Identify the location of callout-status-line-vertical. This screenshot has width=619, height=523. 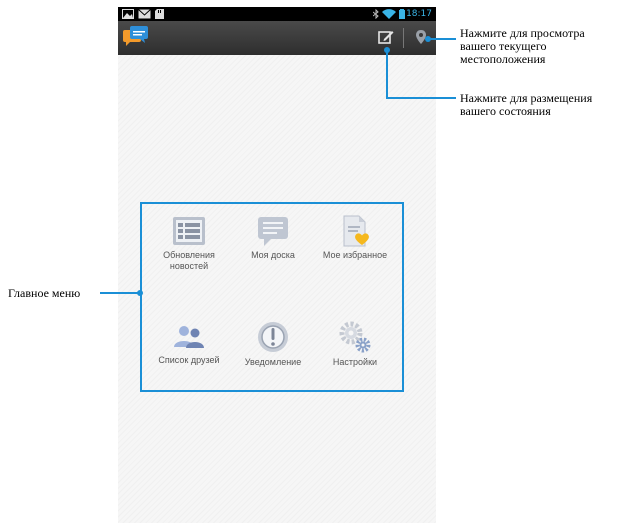
(387, 74).